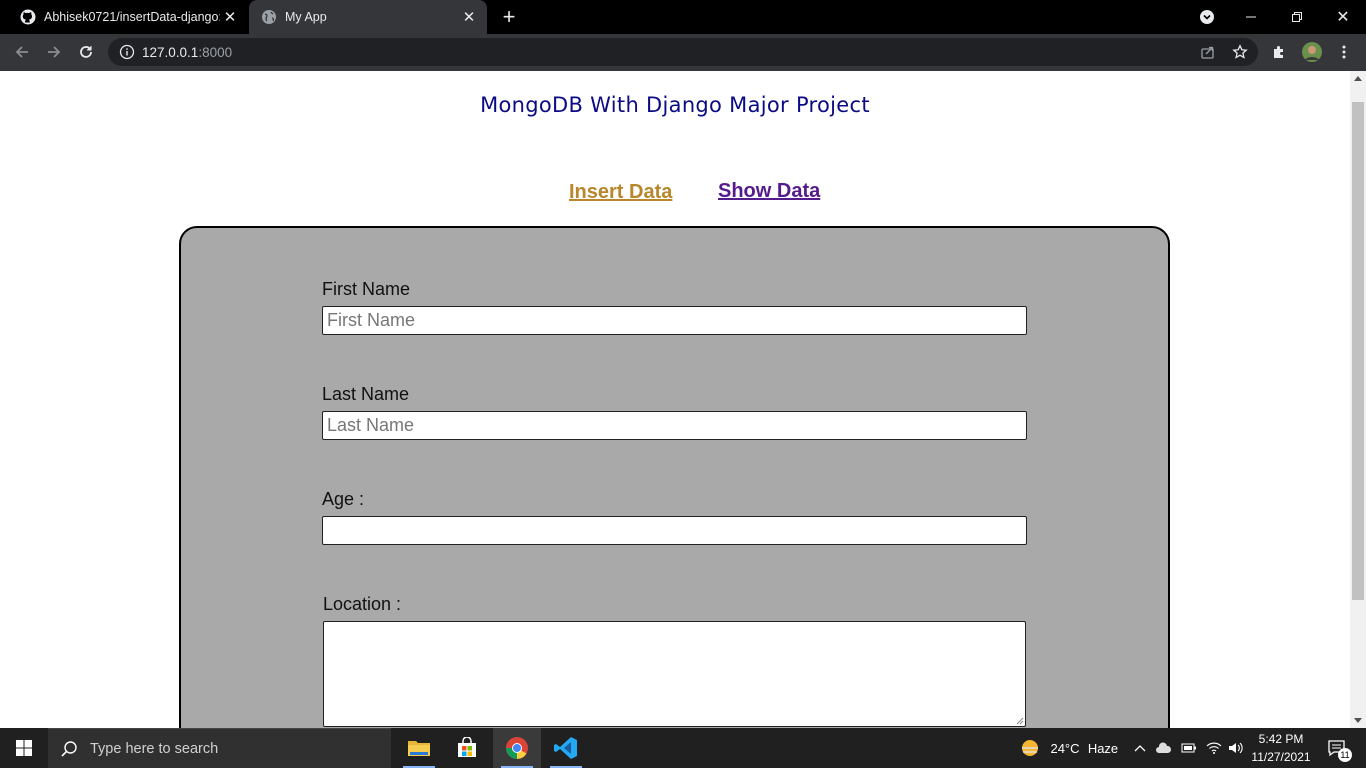 This screenshot has width=1366, height=768. What do you see at coordinates (132, 17) in the screenshot?
I see `tab-title: Abhisek0721/insertData-django:` at bounding box center [132, 17].